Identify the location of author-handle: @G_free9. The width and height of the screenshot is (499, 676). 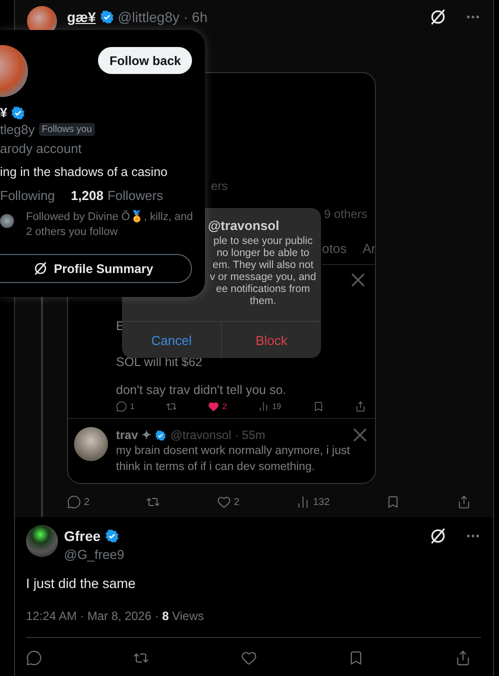
(95, 554).